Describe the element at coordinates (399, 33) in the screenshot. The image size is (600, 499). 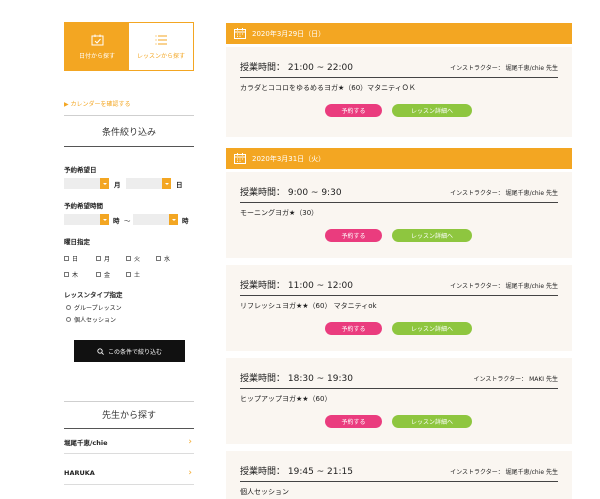
I see `day-header: 2020年3月29日（日）` at that location.